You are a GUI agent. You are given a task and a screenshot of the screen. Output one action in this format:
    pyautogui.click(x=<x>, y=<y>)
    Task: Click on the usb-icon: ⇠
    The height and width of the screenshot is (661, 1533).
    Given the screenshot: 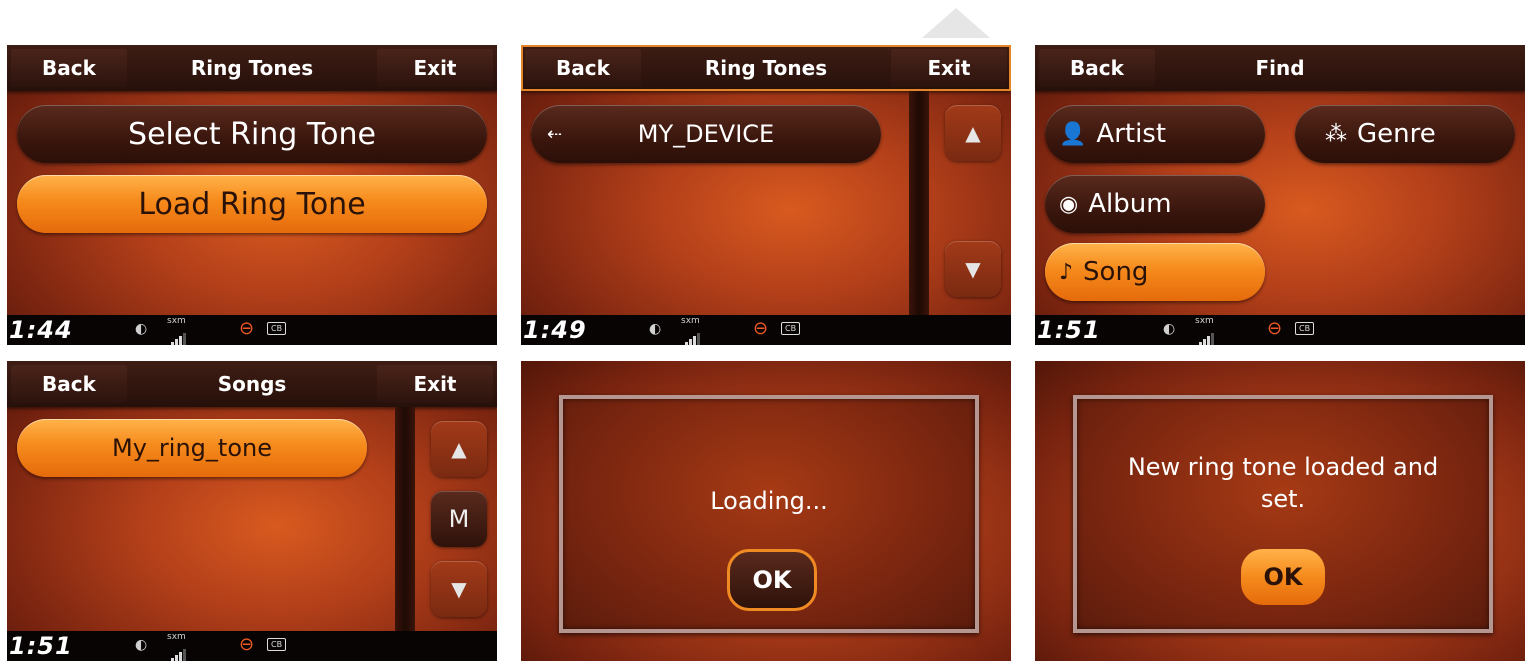 What is the action you would take?
    pyautogui.click(x=555, y=134)
    